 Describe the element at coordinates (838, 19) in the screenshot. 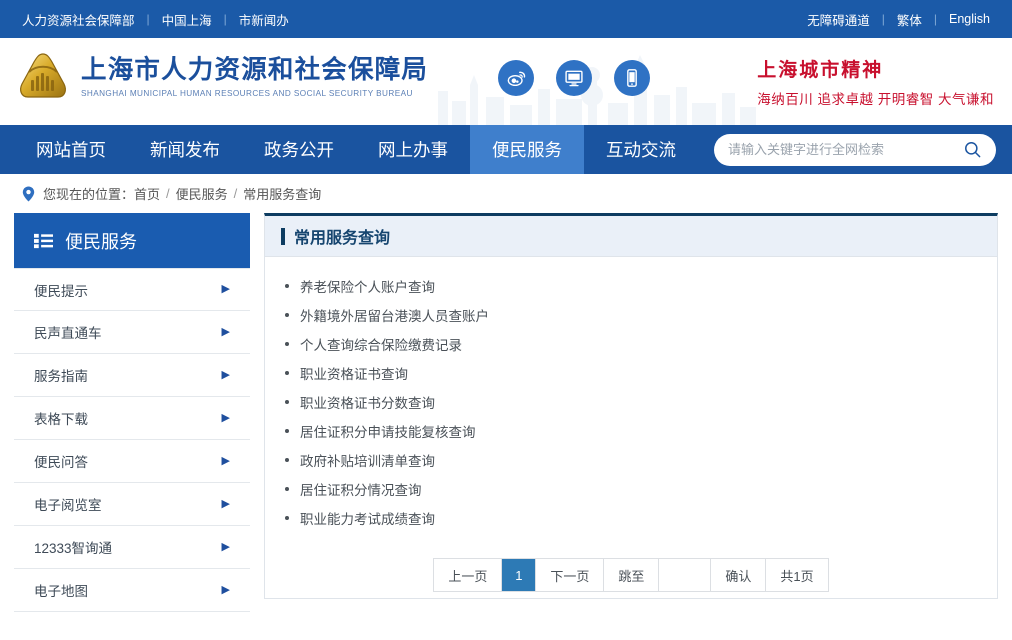

I see `top-link-accessibility: 无障碍通道` at that location.